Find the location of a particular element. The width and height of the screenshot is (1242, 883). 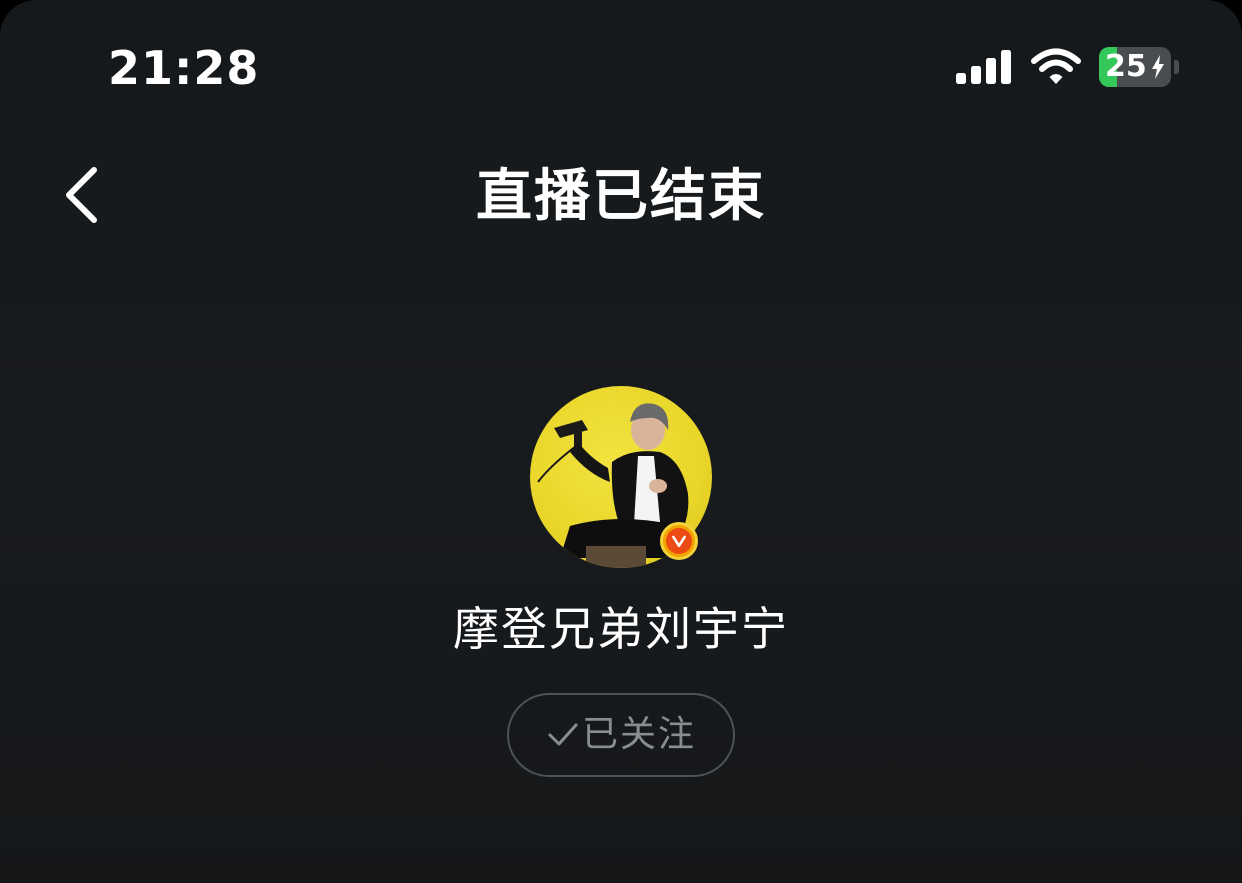

battery-body: 25 is located at coordinates (1135, 67).